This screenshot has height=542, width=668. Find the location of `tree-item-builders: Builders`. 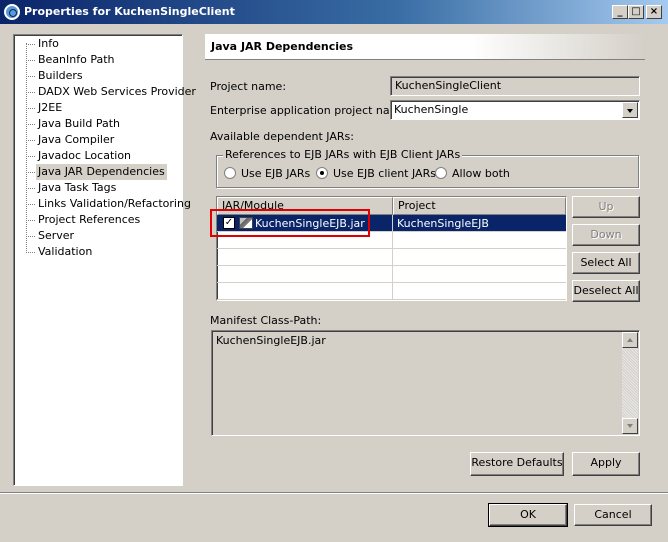

tree-item-builders: Builders is located at coordinates (60, 76).